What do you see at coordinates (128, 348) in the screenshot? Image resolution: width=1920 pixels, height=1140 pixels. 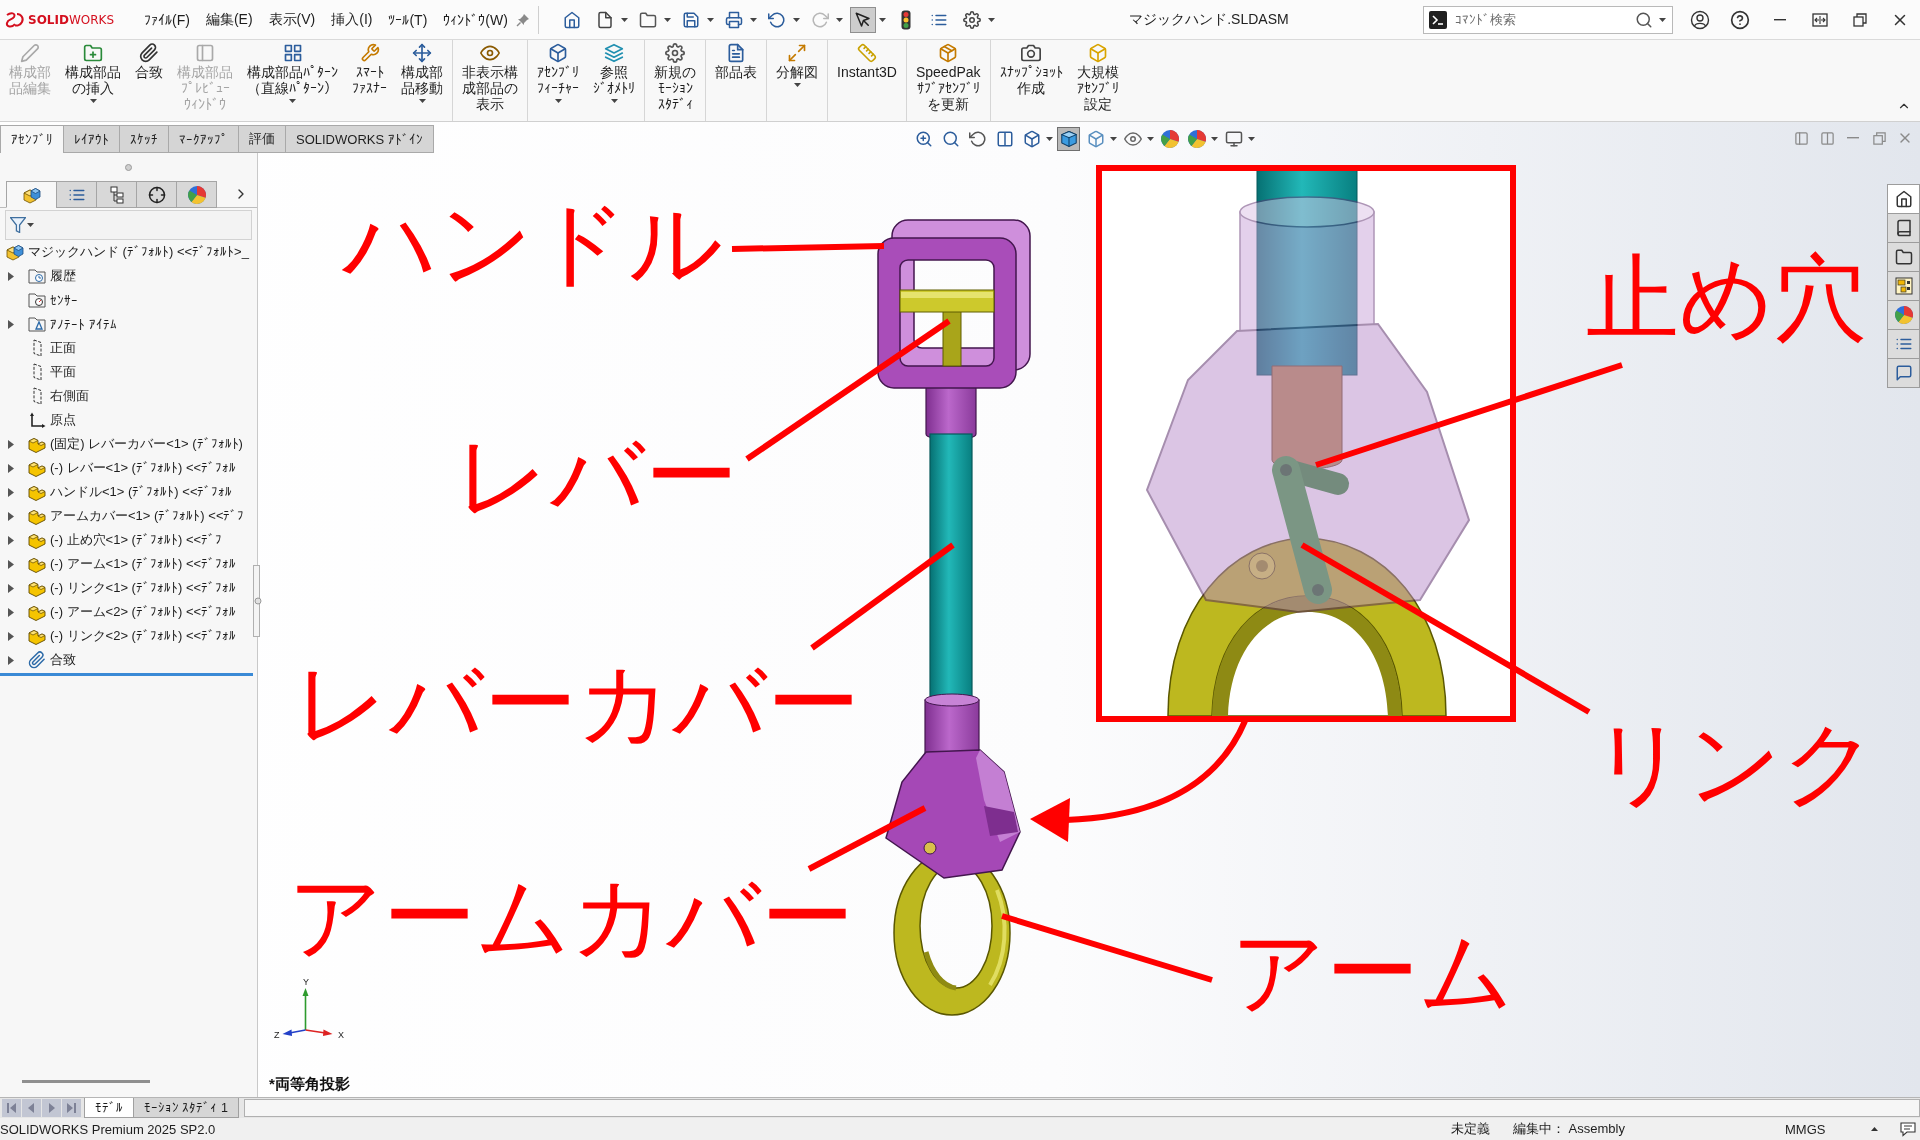 I see `tree-item: 正面` at bounding box center [128, 348].